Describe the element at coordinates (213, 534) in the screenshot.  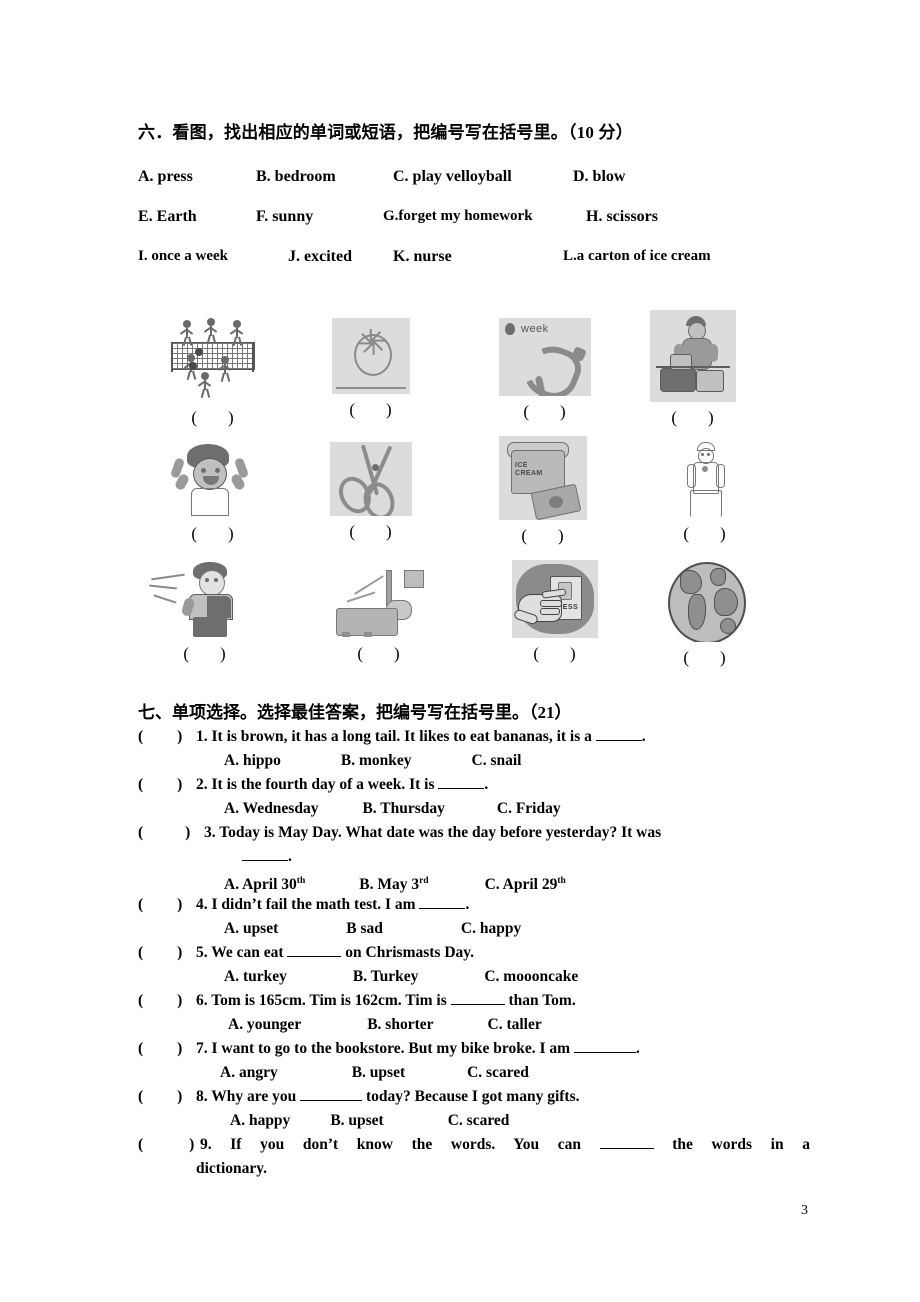
I see `answer-paren-5: ()` at that location.